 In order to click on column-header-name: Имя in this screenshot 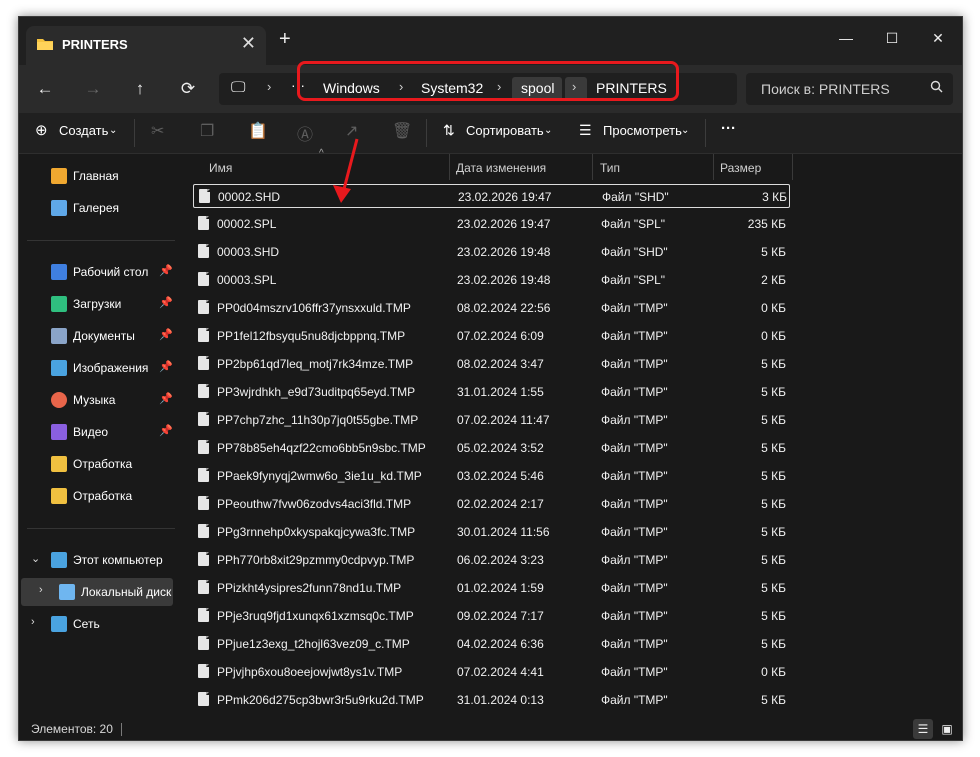, I will do `click(220, 168)`.